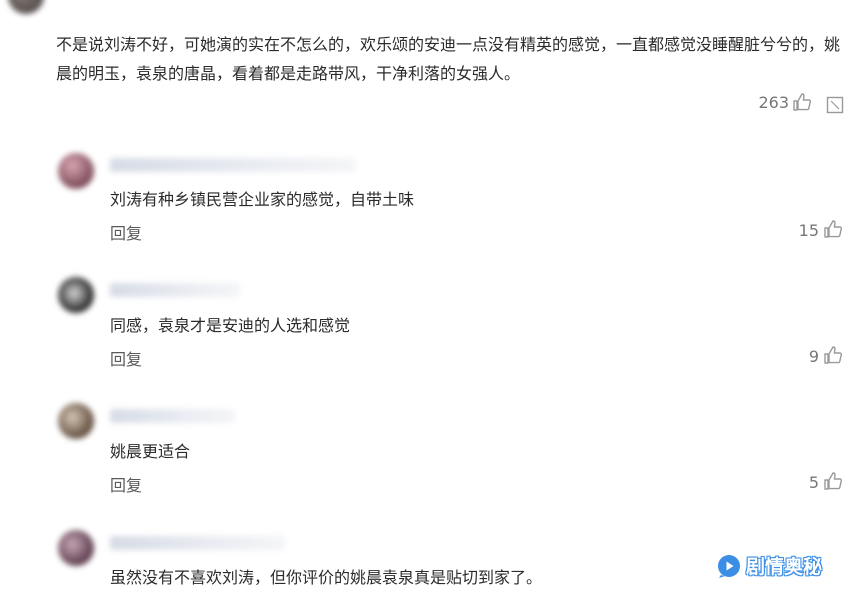 This screenshot has width=863, height=597. What do you see at coordinates (230, 325) in the screenshot?
I see `reply-text: 同感，袁泉才是安迪的人选和感觉` at bounding box center [230, 325].